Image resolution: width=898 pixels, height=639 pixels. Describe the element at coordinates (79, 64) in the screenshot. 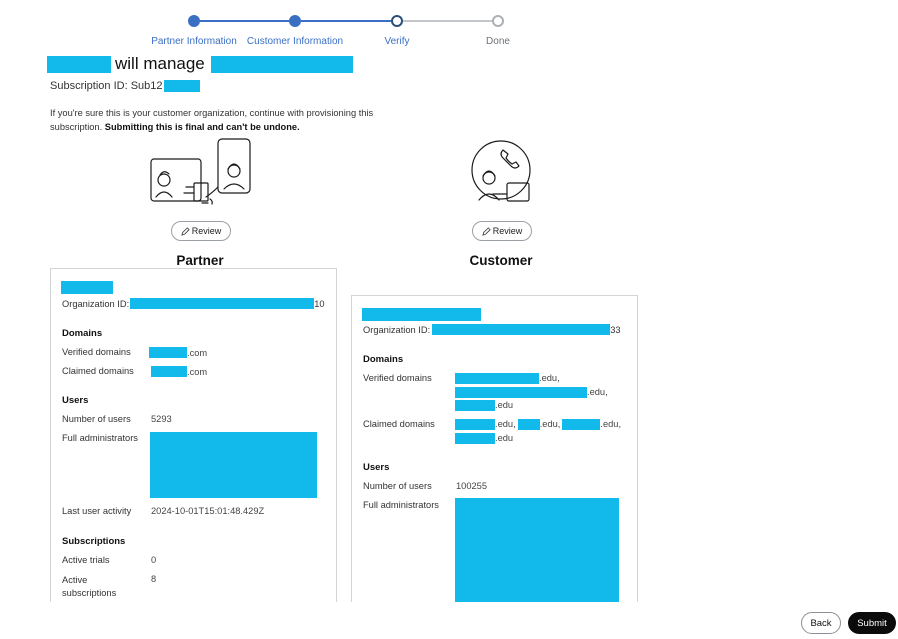

I see `redacted-partner-name` at that location.